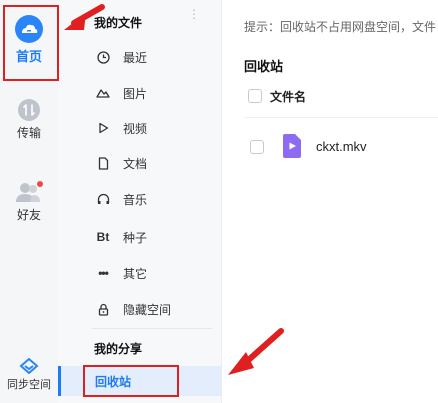 The height and width of the screenshot is (403, 438). I want to click on rail-label-sync: 同步空间, so click(29, 385).